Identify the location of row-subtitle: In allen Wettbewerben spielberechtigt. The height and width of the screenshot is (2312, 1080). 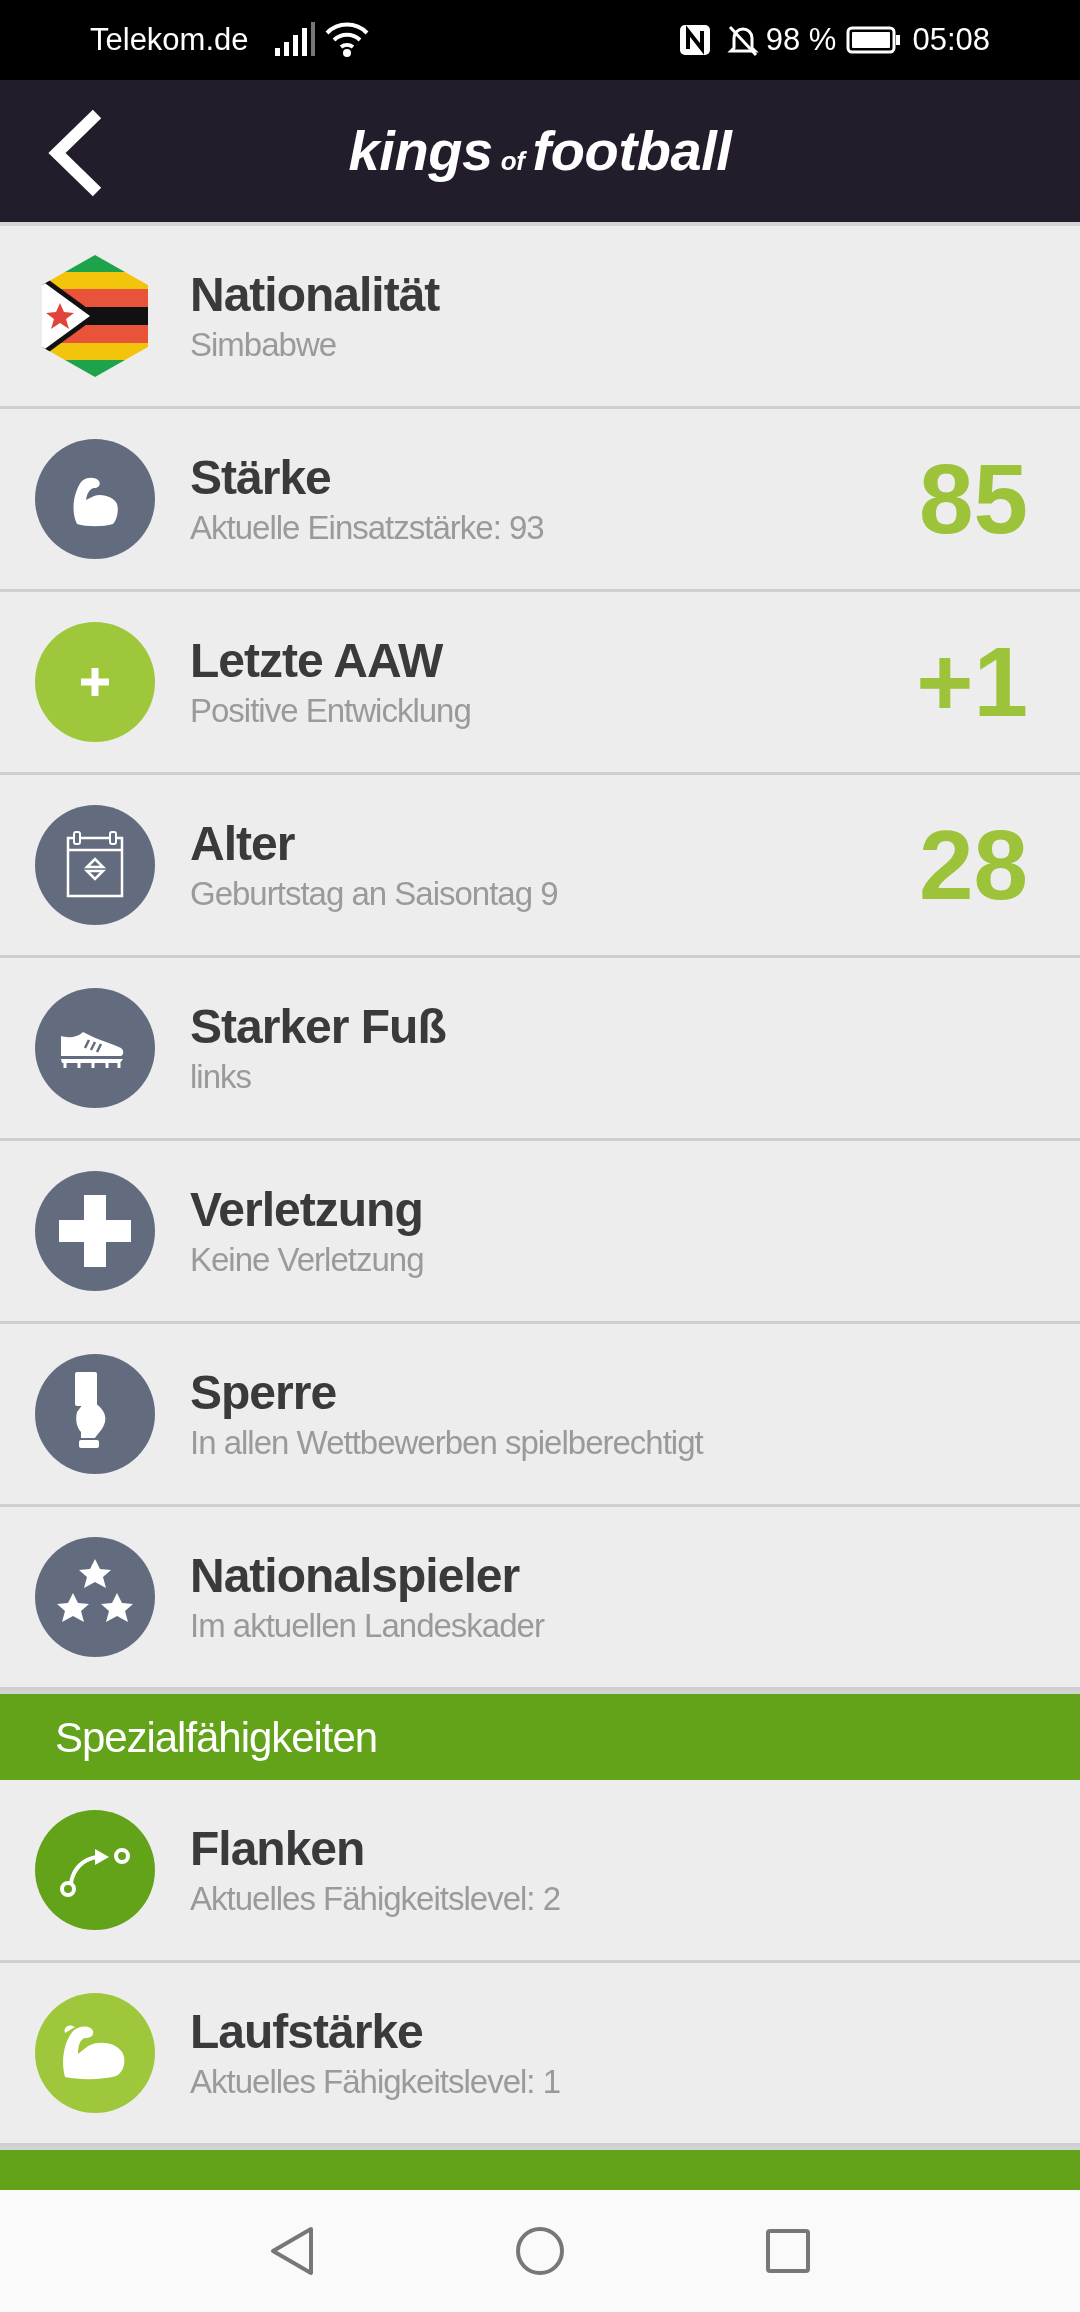
(446, 1443).